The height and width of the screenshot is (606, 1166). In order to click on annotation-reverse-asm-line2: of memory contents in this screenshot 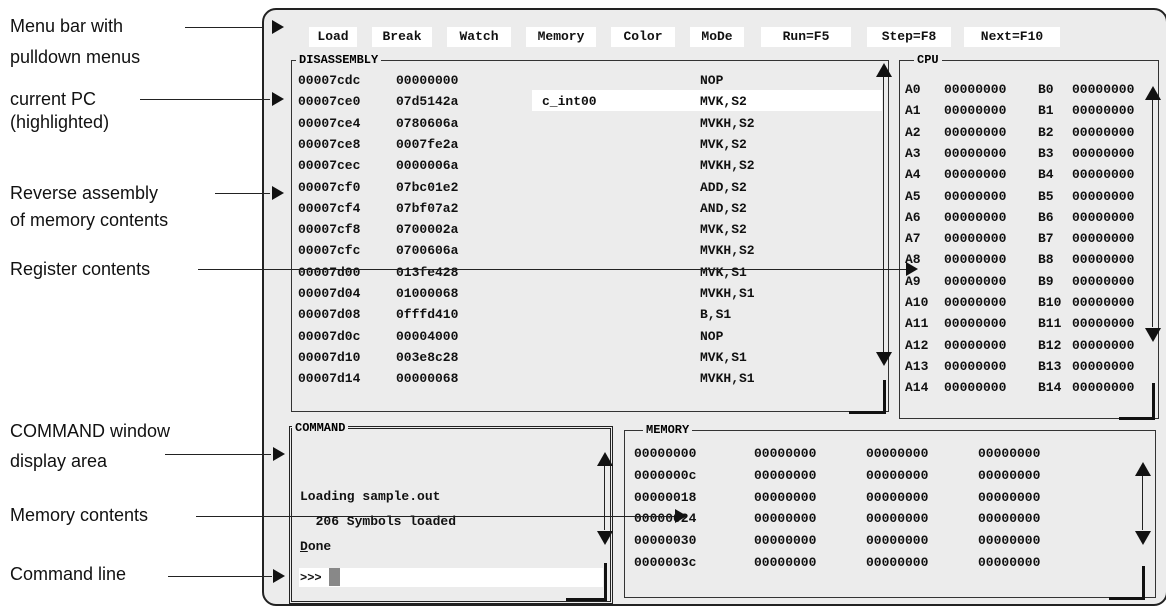, I will do `click(89, 220)`.